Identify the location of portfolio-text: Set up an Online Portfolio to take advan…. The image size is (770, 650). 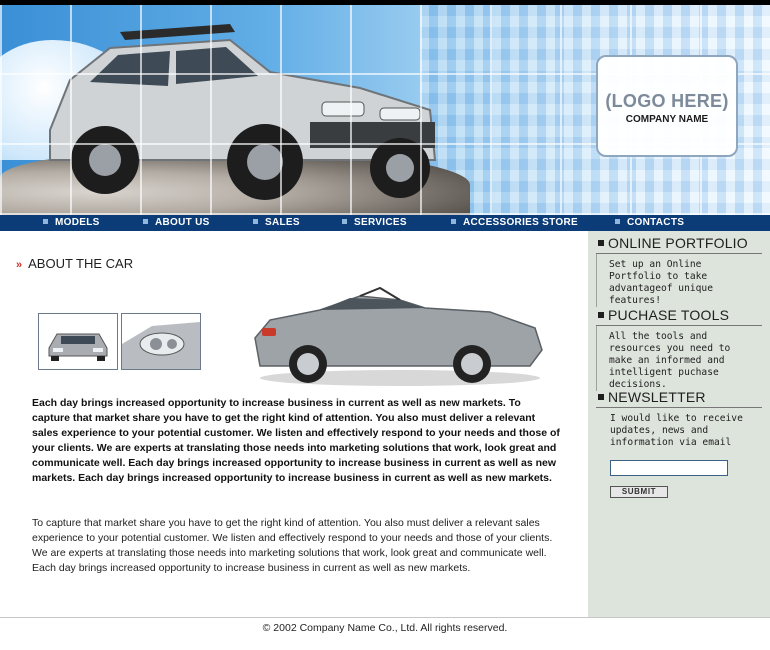
(679, 280).